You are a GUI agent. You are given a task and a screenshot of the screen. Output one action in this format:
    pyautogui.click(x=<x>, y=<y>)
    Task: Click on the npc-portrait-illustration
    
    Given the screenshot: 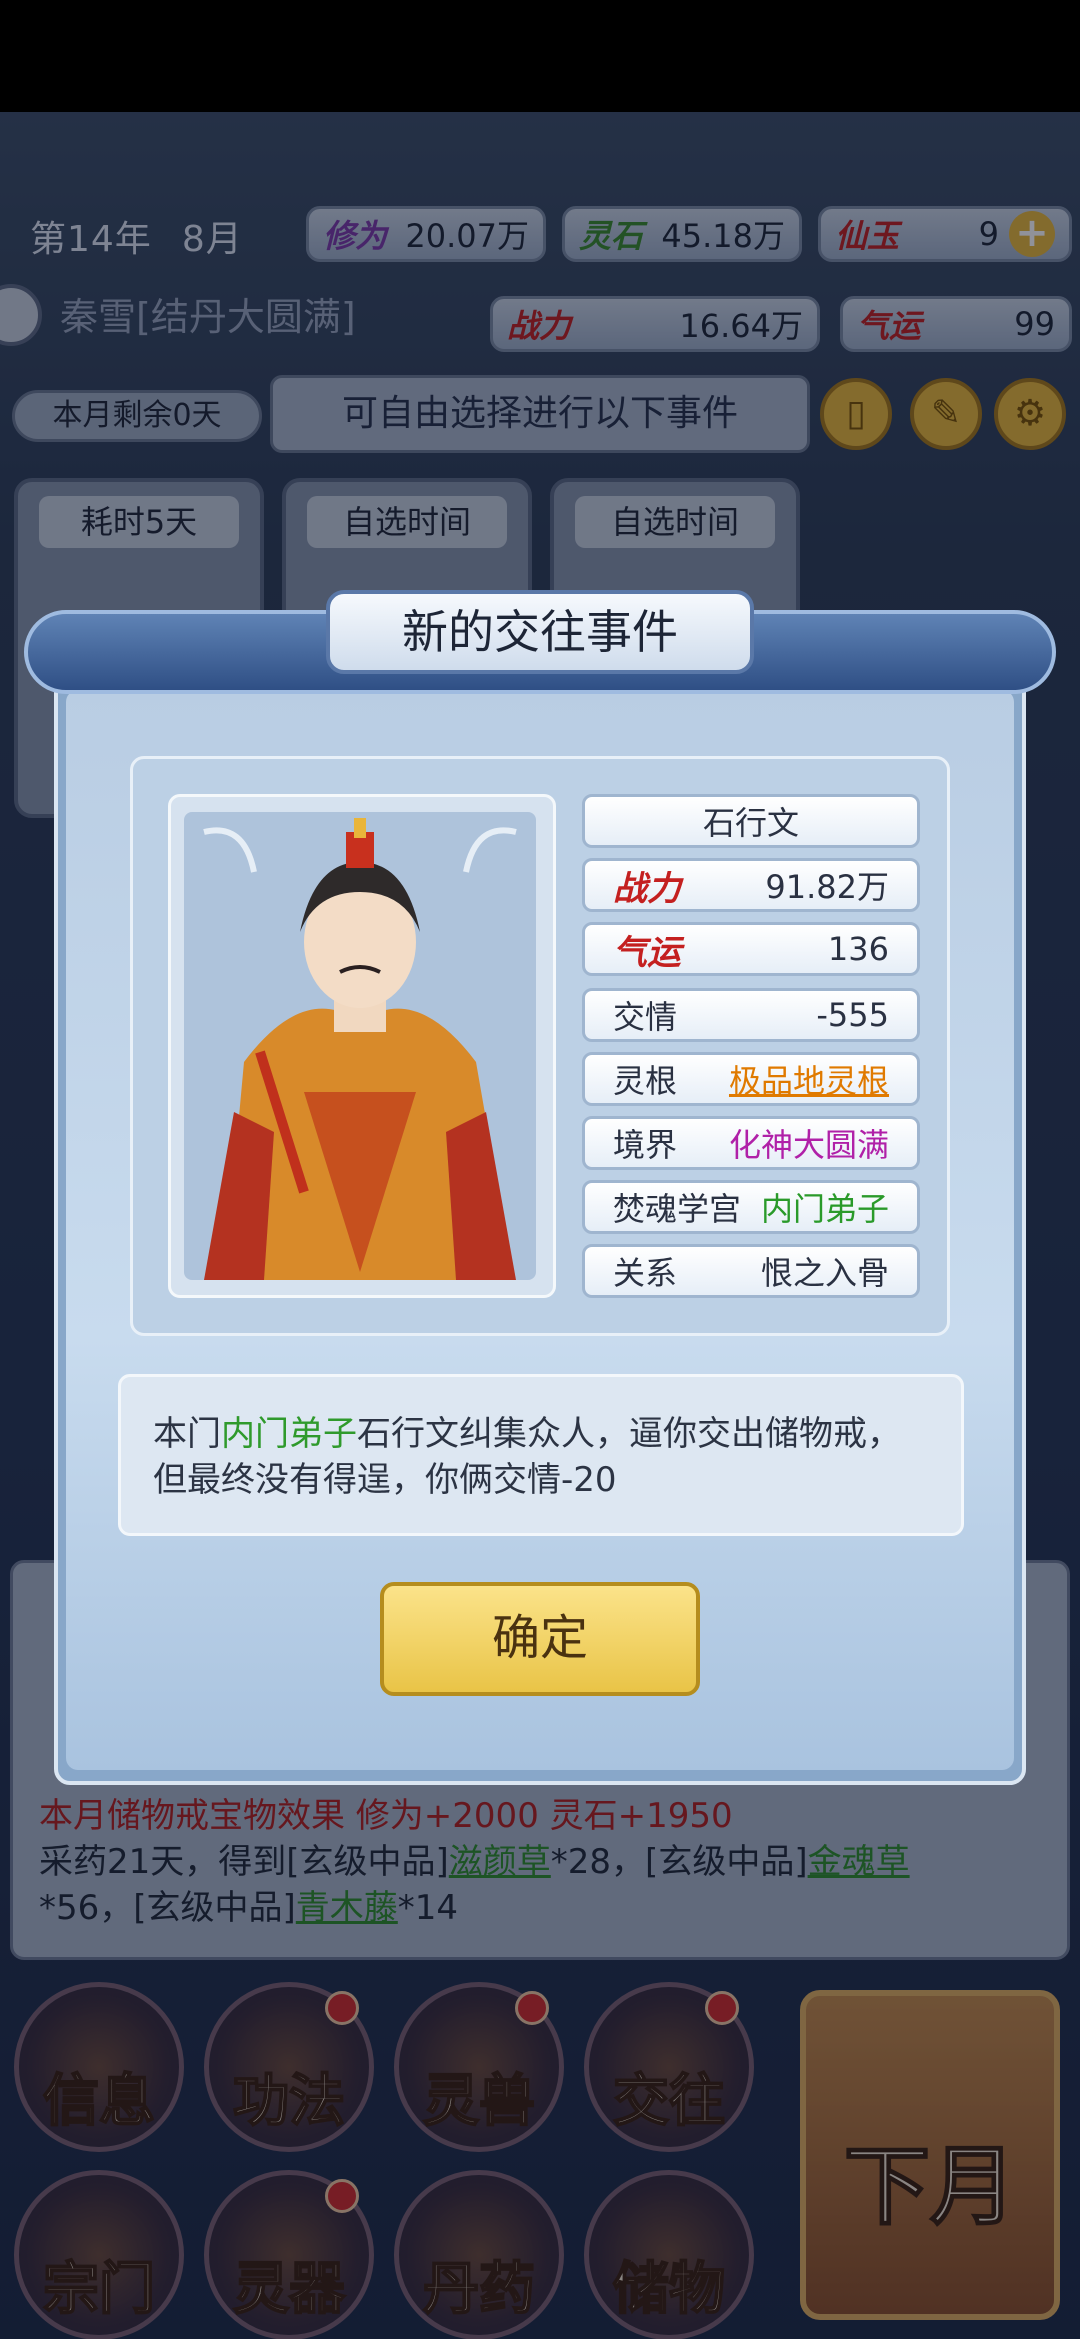 What is the action you would take?
    pyautogui.click(x=360, y=1049)
    